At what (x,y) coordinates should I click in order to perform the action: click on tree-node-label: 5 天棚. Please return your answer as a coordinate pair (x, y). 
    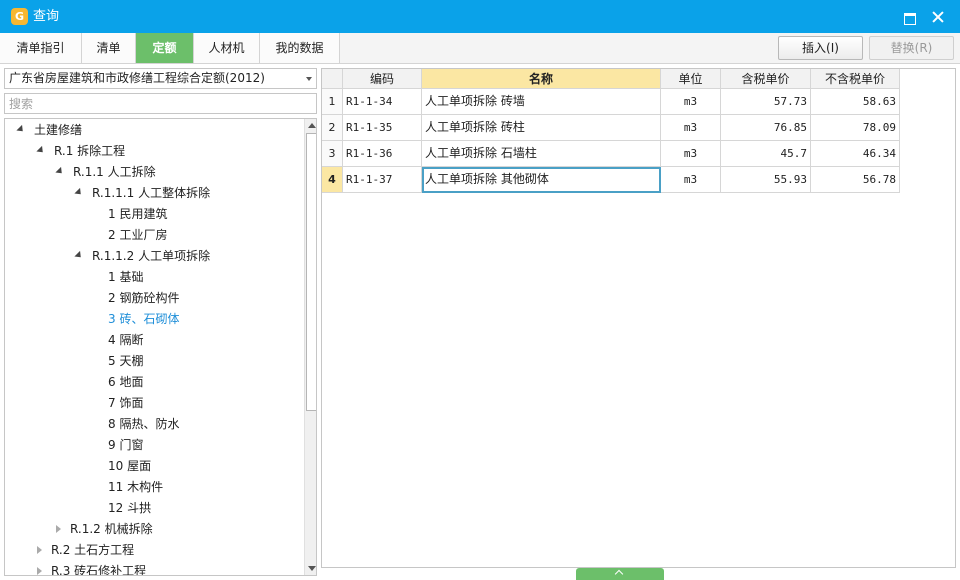
    Looking at the image, I should click on (126, 361).